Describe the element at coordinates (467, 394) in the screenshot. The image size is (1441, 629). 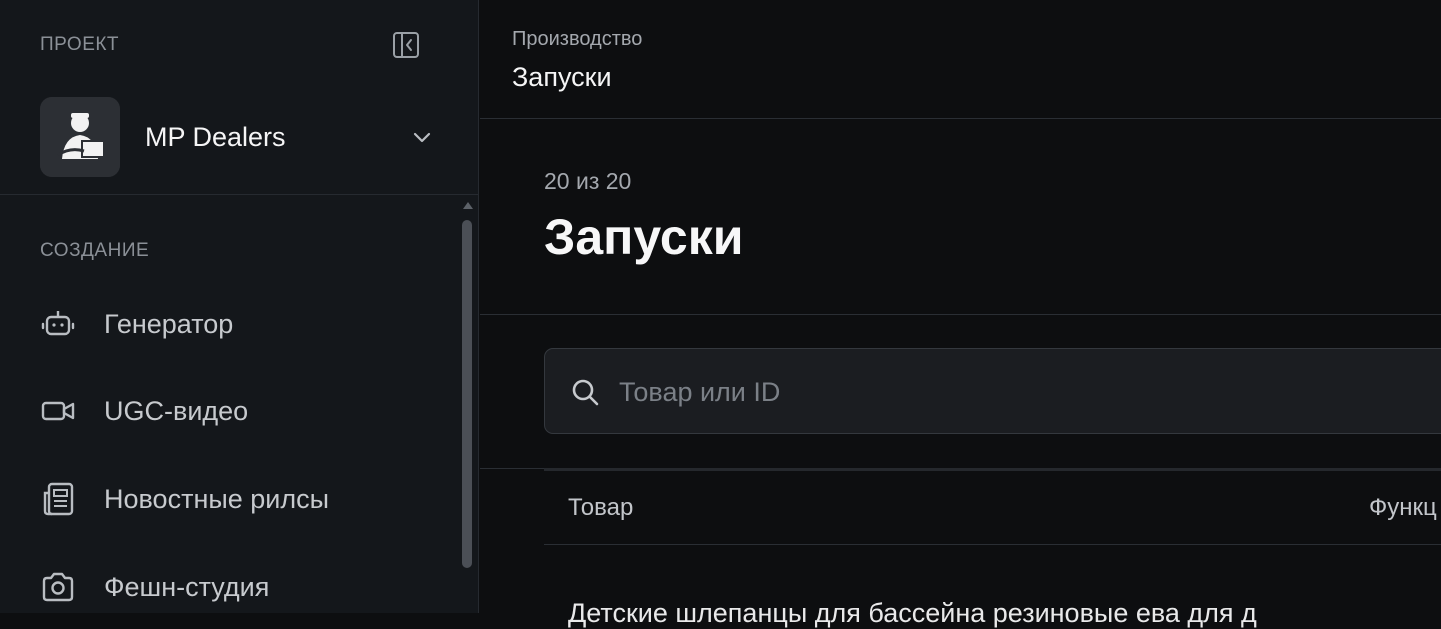
I see `scrollbar-thumb` at that location.